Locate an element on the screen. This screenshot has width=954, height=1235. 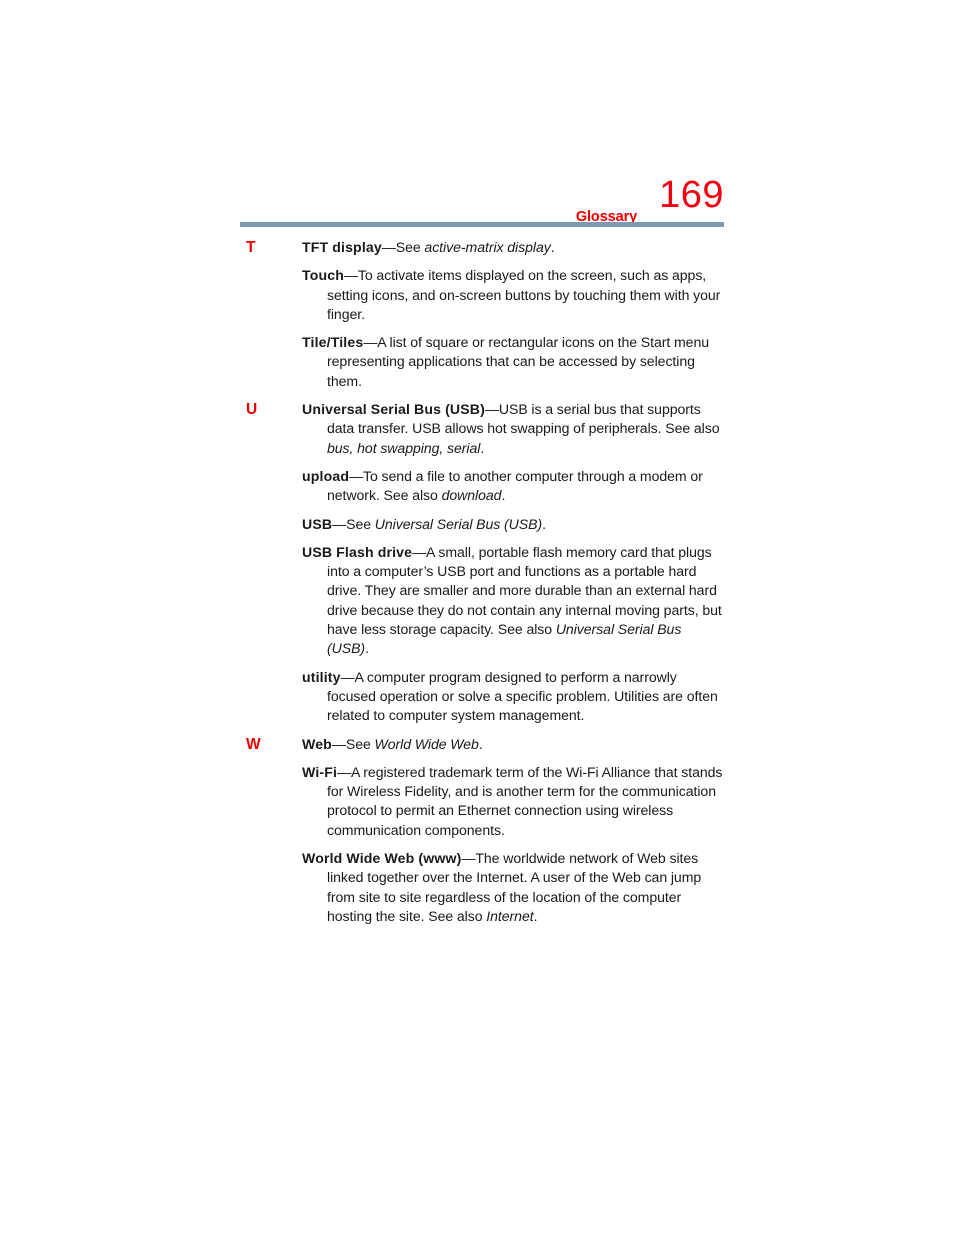
glossary-cross-reference: download is located at coordinates (471, 495).